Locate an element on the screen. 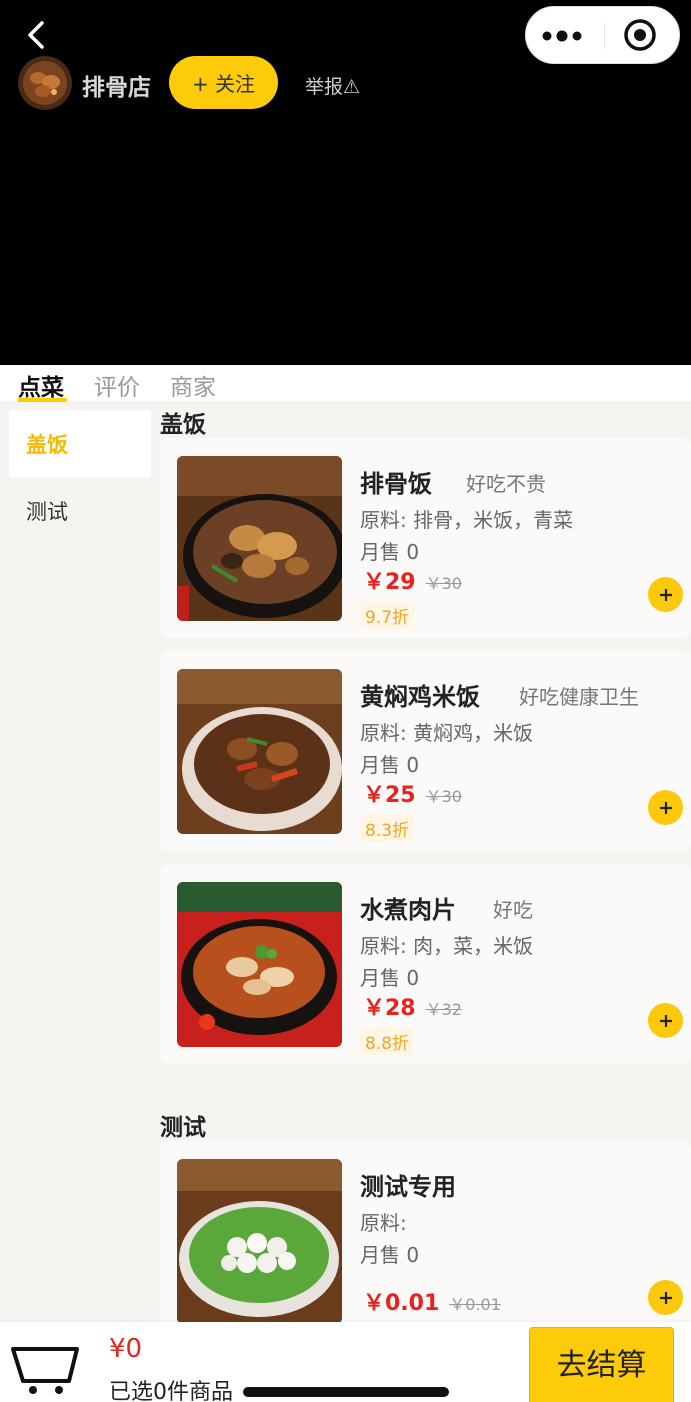 This screenshot has width=691, height=1402. section-title: 测试 is located at coordinates (183, 1128).